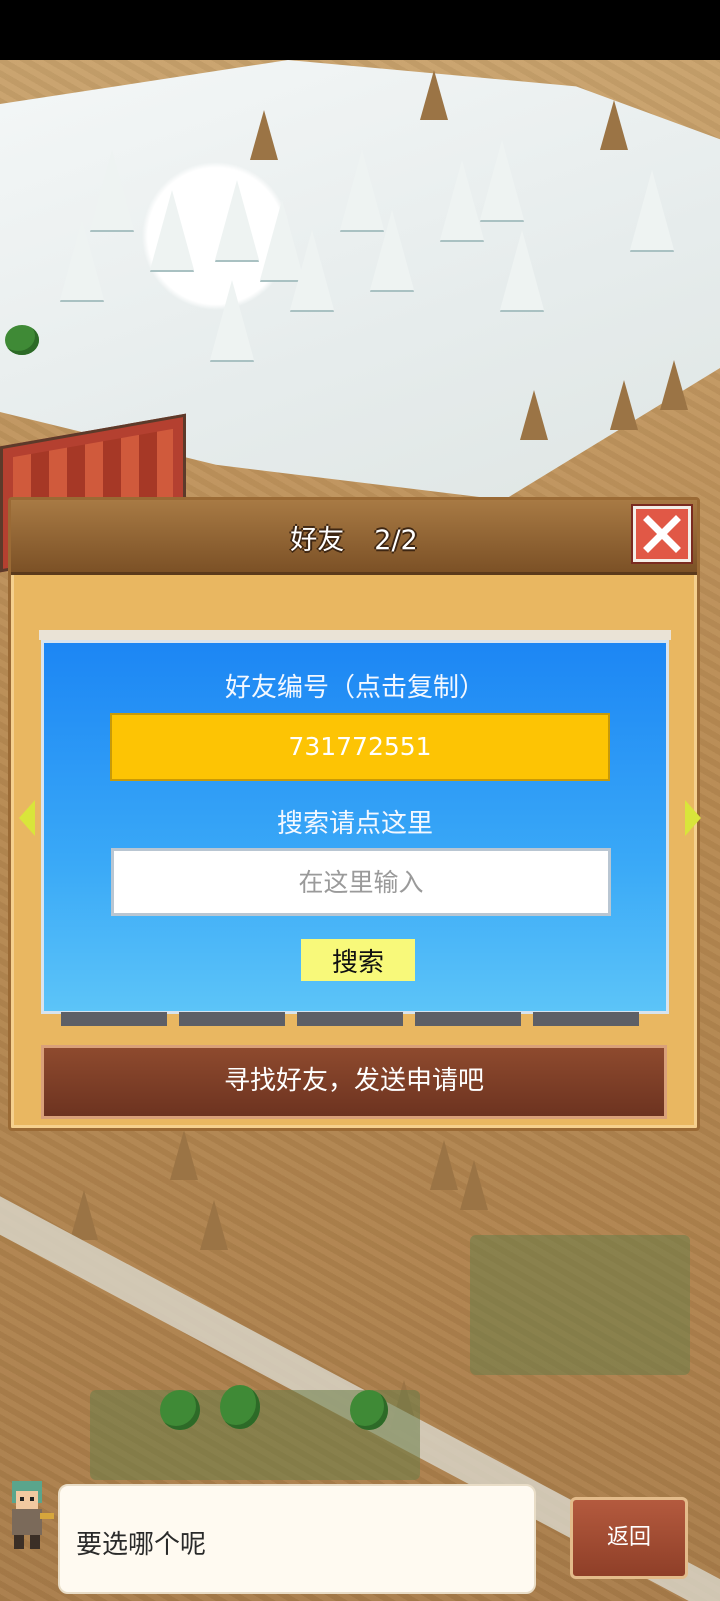 The image size is (720, 1601). What do you see at coordinates (360, 30) in the screenshot?
I see `status-bar` at bounding box center [360, 30].